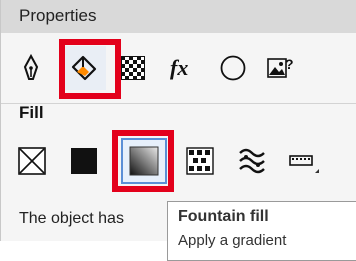  Describe the element at coordinates (84, 68) in the screenshot. I see `fill-bucket-icon` at that location.